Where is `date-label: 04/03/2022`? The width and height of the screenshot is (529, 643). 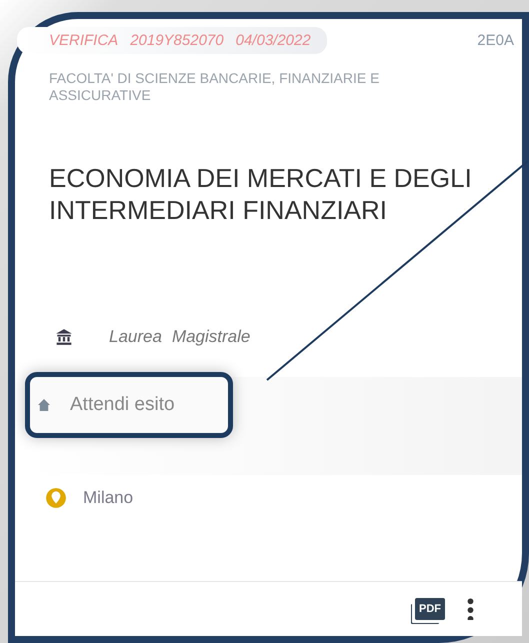 date-label: 04/03/2022 is located at coordinates (273, 40).